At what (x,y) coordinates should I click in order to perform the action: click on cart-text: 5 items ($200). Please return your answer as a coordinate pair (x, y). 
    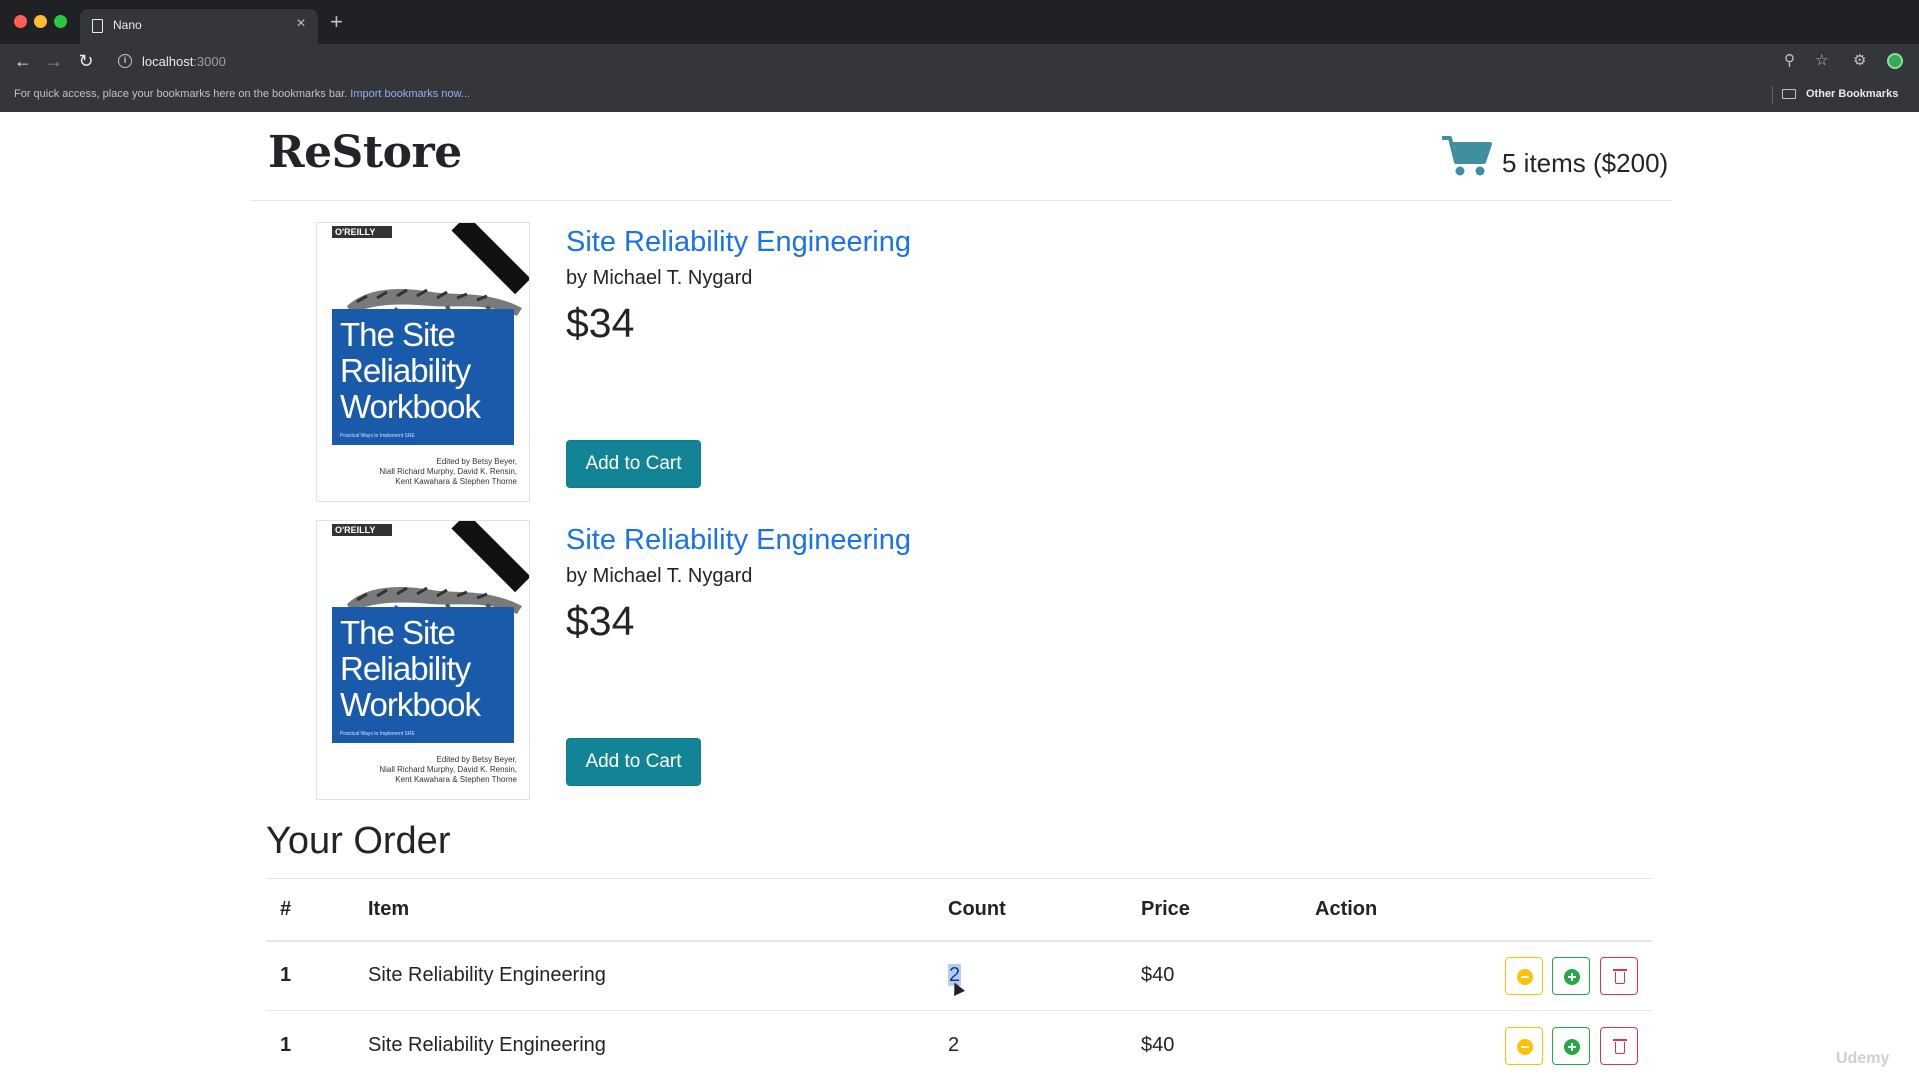
    Looking at the image, I should click on (1585, 163).